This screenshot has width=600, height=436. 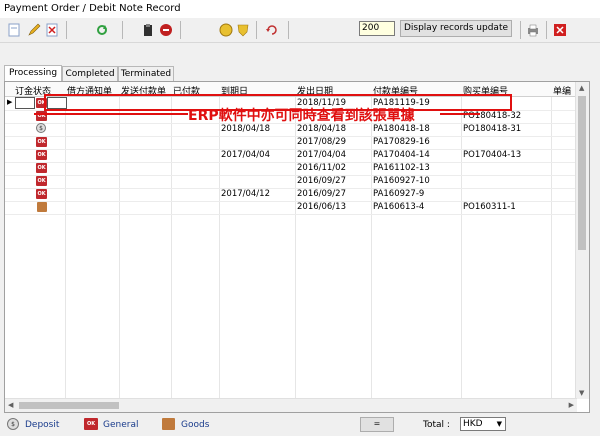 What do you see at coordinates (291, 182) in the screenshot?
I see `table-row: OK 2016/09/27 PA160927-10` at bounding box center [291, 182].